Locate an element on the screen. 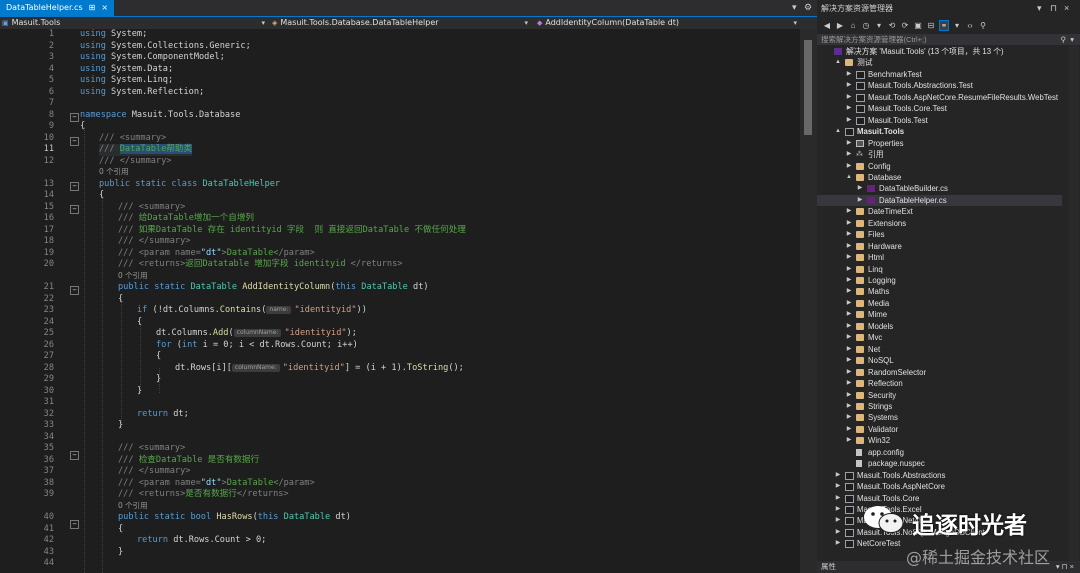 The height and width of the screenshot is (573, 1080). tab-list-dropdown-icon: ▾ is located at coordinates (794, 8).